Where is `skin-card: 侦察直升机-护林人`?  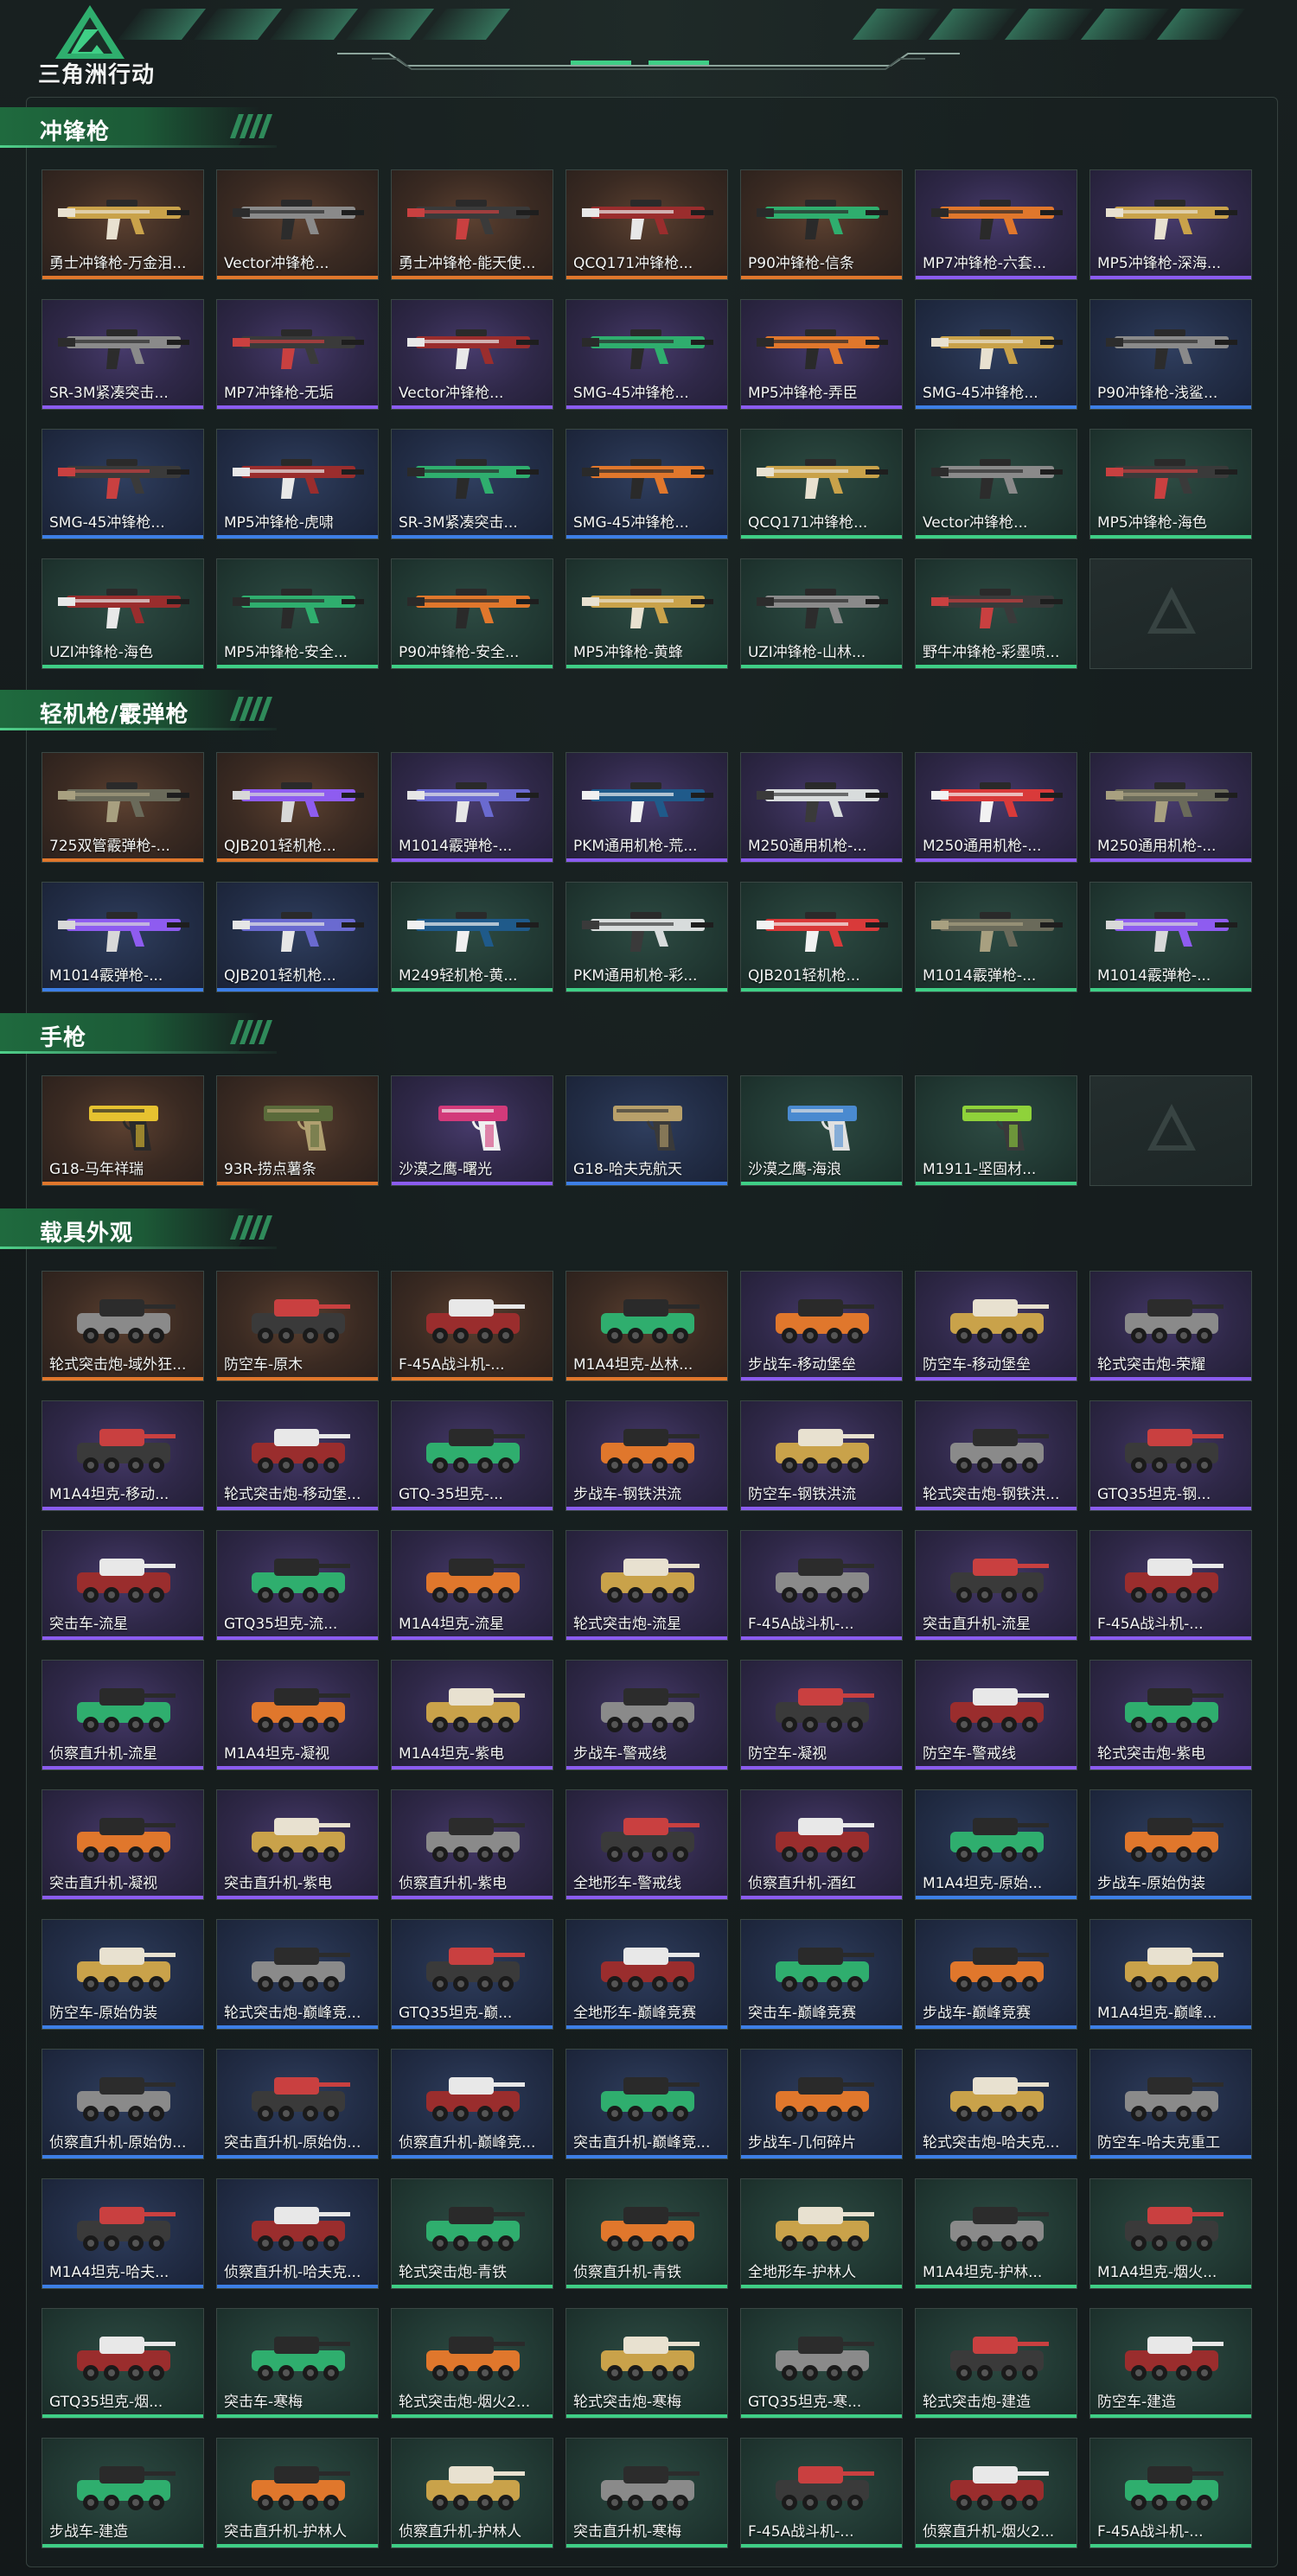
skin-card: 侦察直升机-护林人 is located at coordinates (472, 2493).